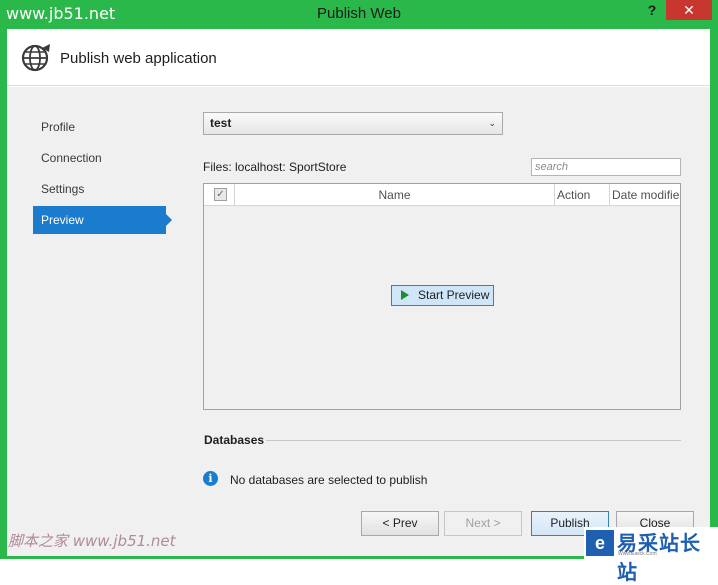 The image size is (718, 585). I want to click on logo-mark-icon: e, so click(600, 543).